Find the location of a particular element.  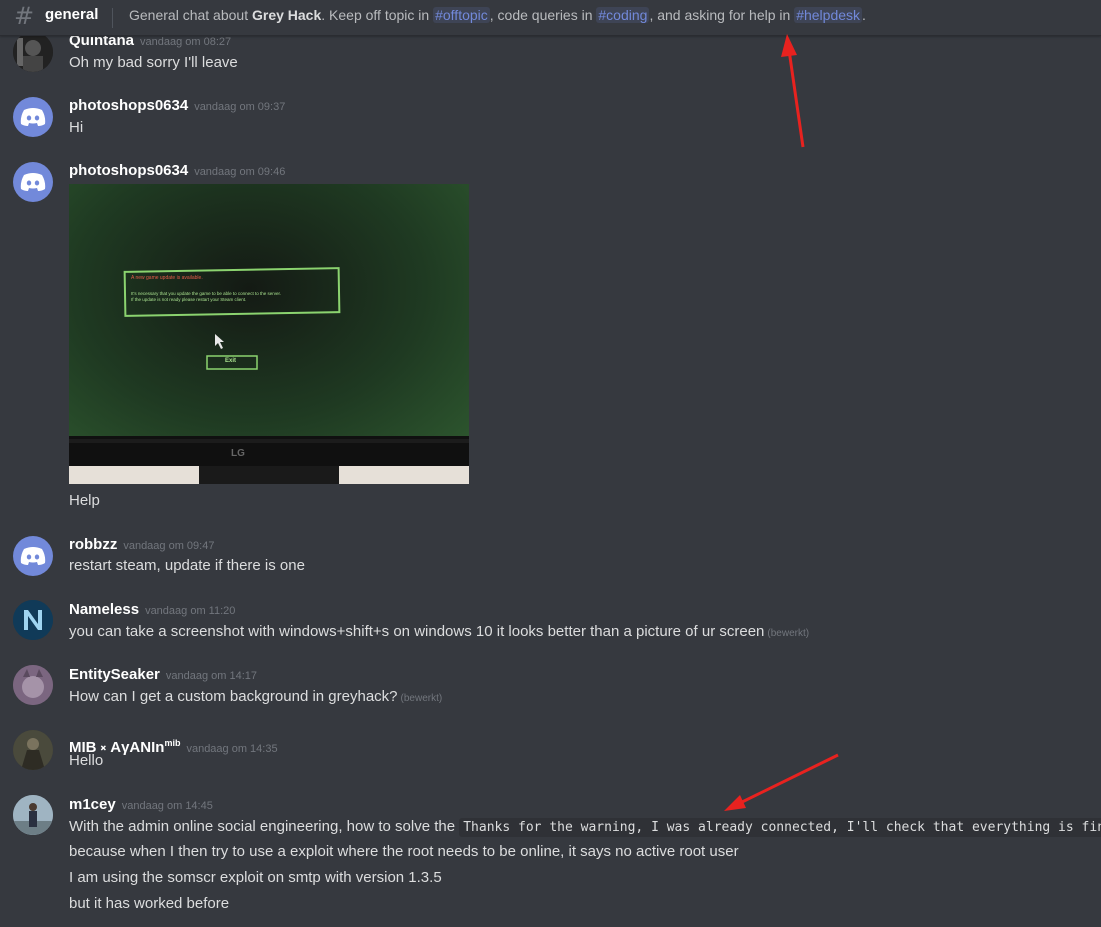

annotation-arrows is located at coordinates (781, 422).